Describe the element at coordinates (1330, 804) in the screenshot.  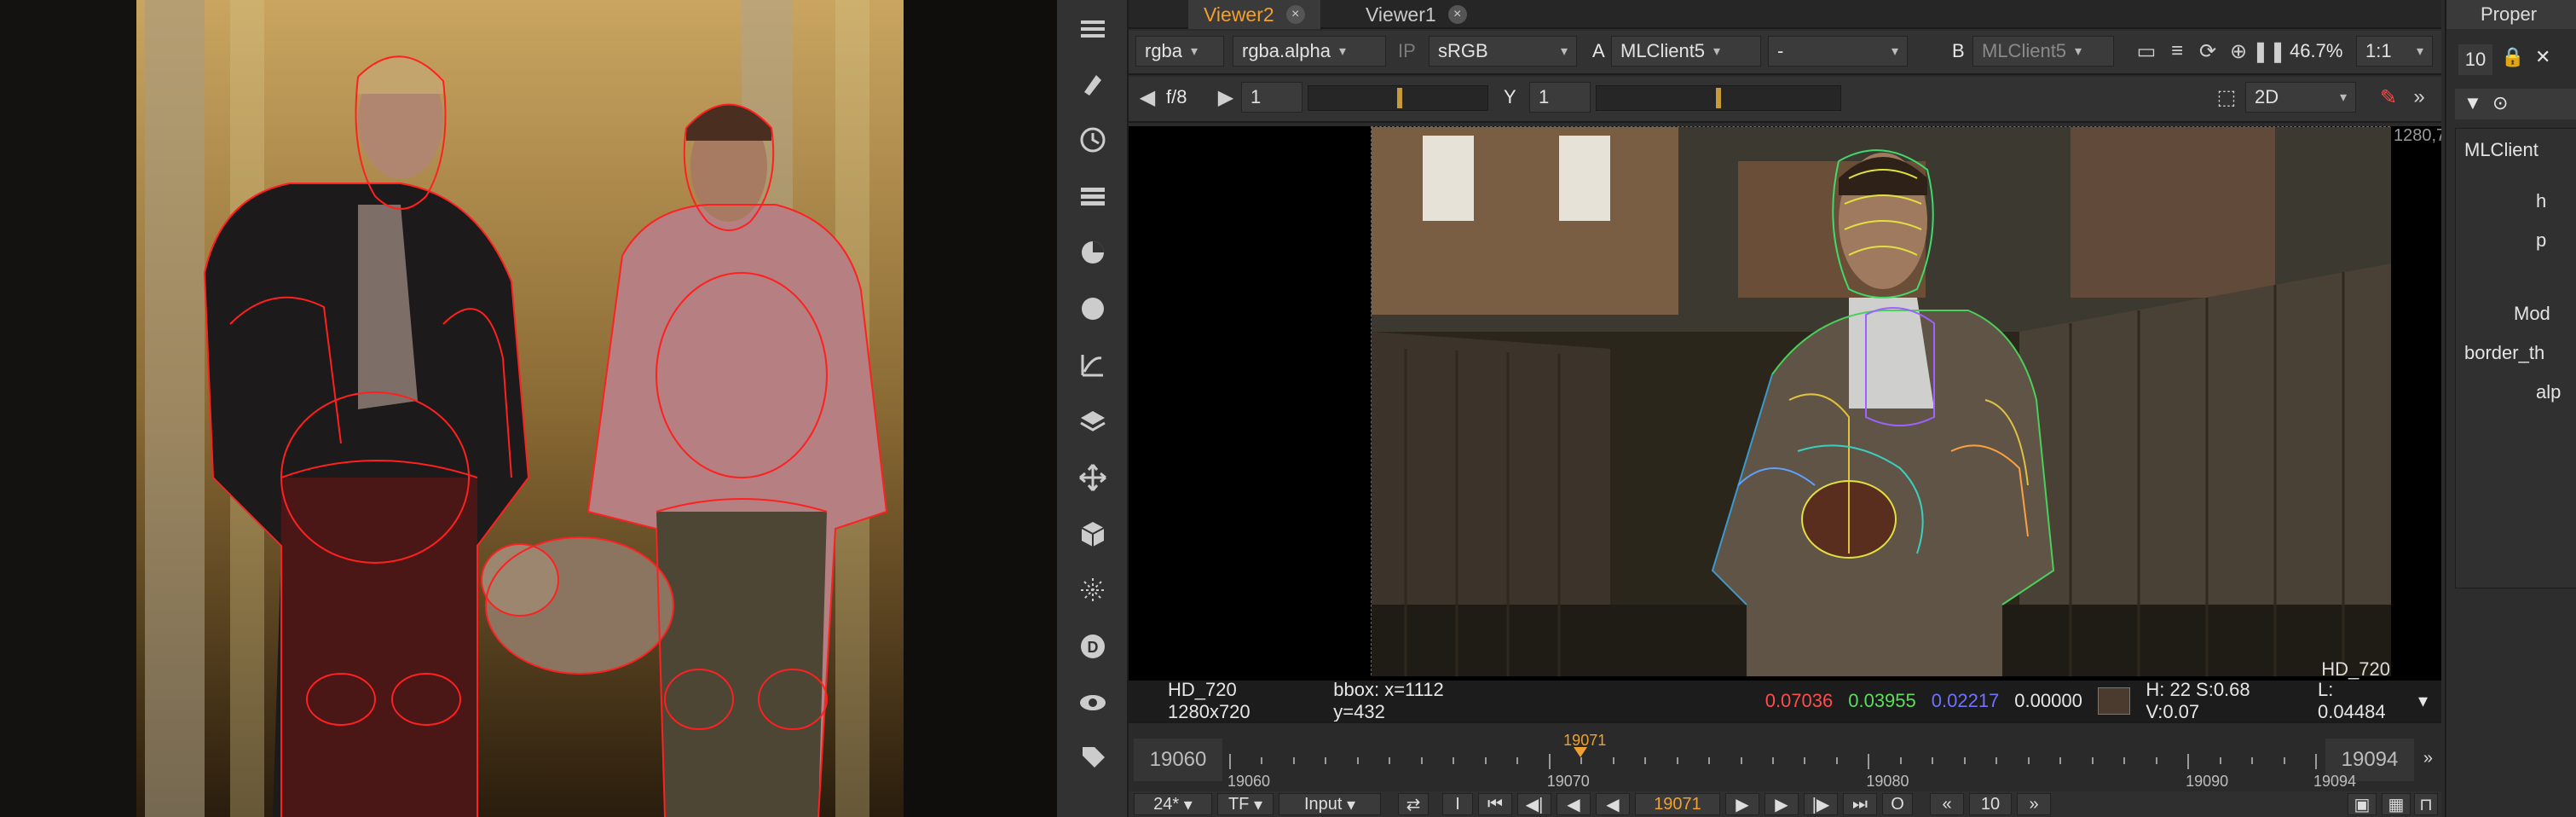
I see `mode-dropdown: Input ▾` at that location.